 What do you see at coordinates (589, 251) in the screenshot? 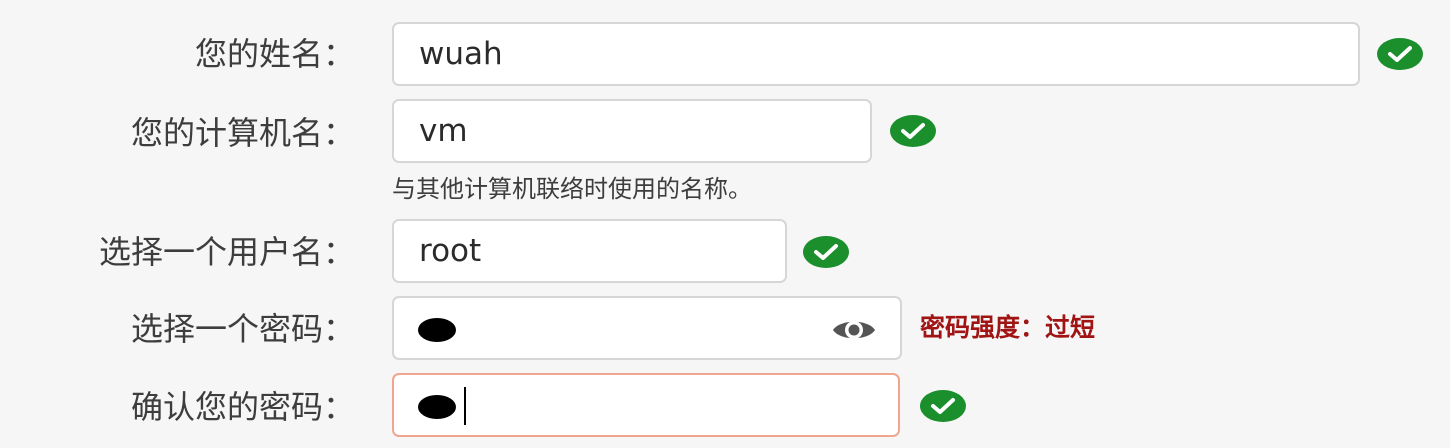
I see `username-field: root` at bounding box center [589, 251].